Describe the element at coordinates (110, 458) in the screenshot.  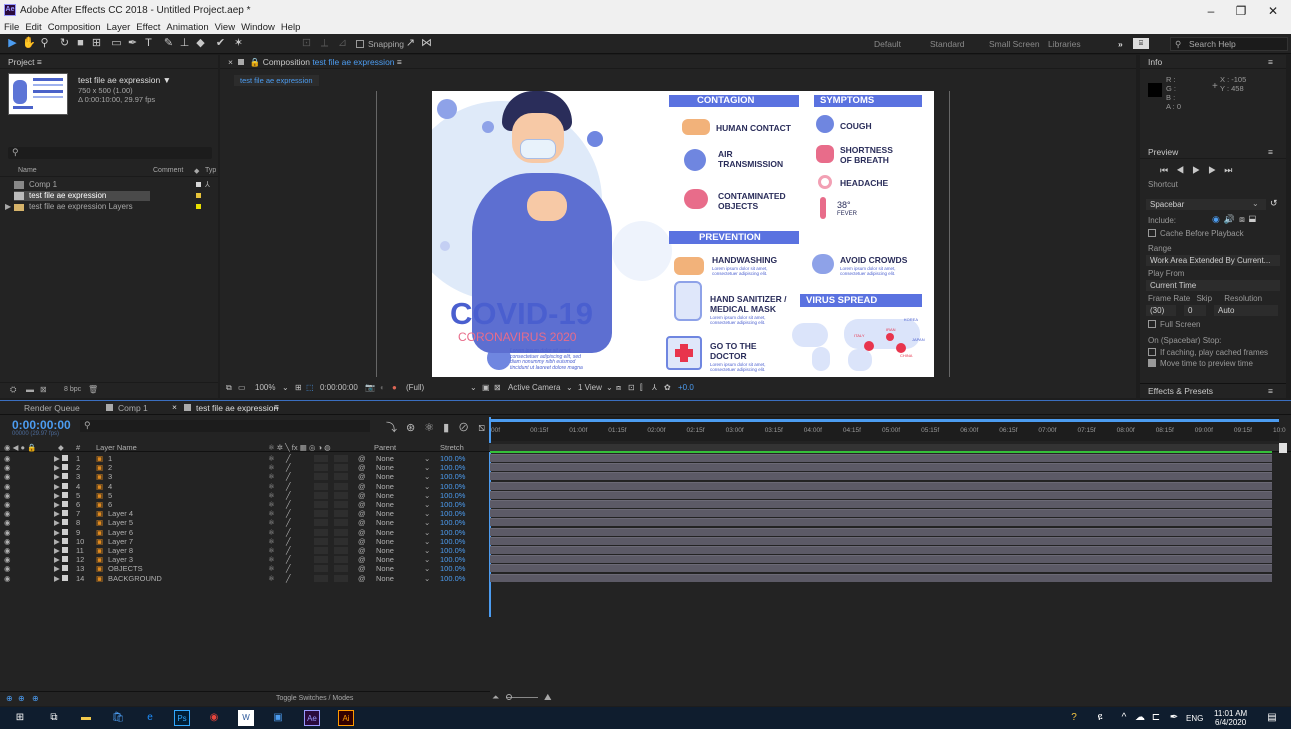
I see `layer-name: 1` at that location.